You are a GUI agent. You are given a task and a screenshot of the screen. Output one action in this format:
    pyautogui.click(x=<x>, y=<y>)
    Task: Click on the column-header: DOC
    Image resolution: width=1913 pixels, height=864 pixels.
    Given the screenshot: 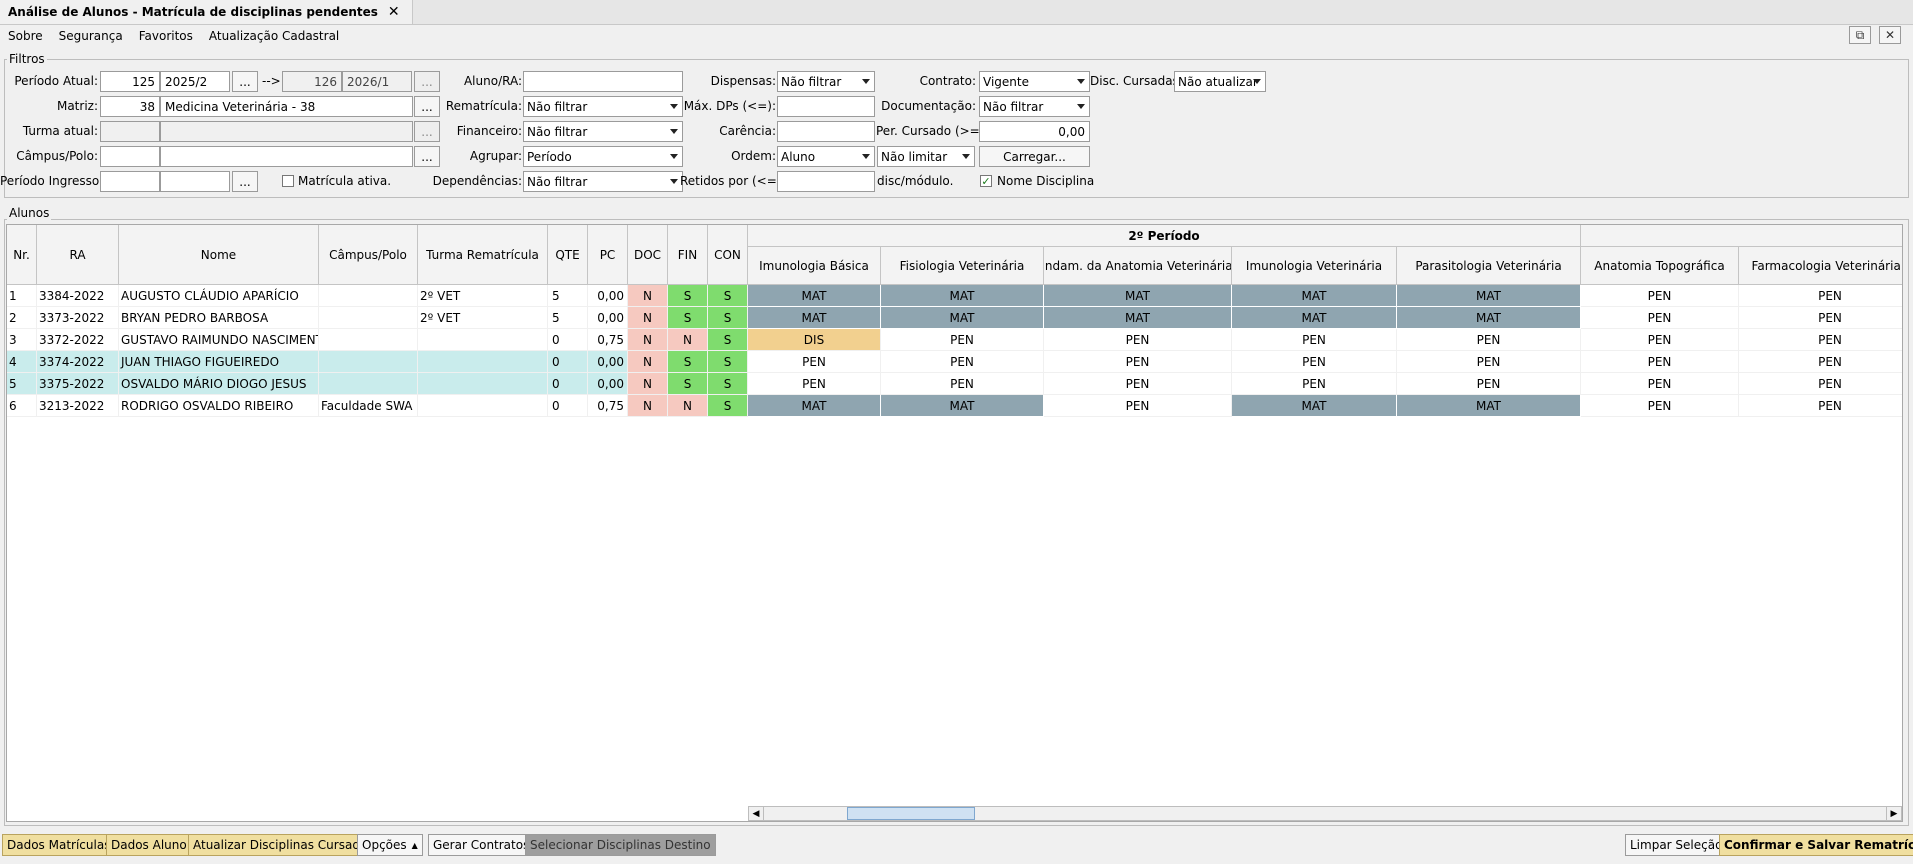 What is the action you would take?
    pyautogui.click(x=648, y=255)
    